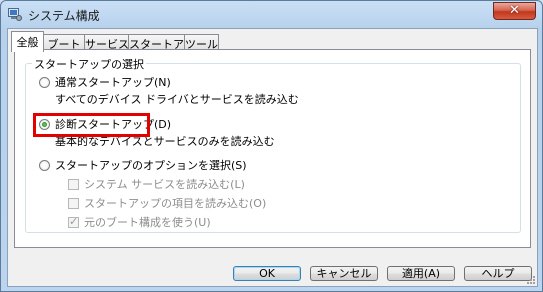 The height and width of the screenshot is (292, 543). Describe the element at coordinates (147, 222) in the screenshot. I see `checkbox-label: 元のブート構成を使う(U)` at that location.